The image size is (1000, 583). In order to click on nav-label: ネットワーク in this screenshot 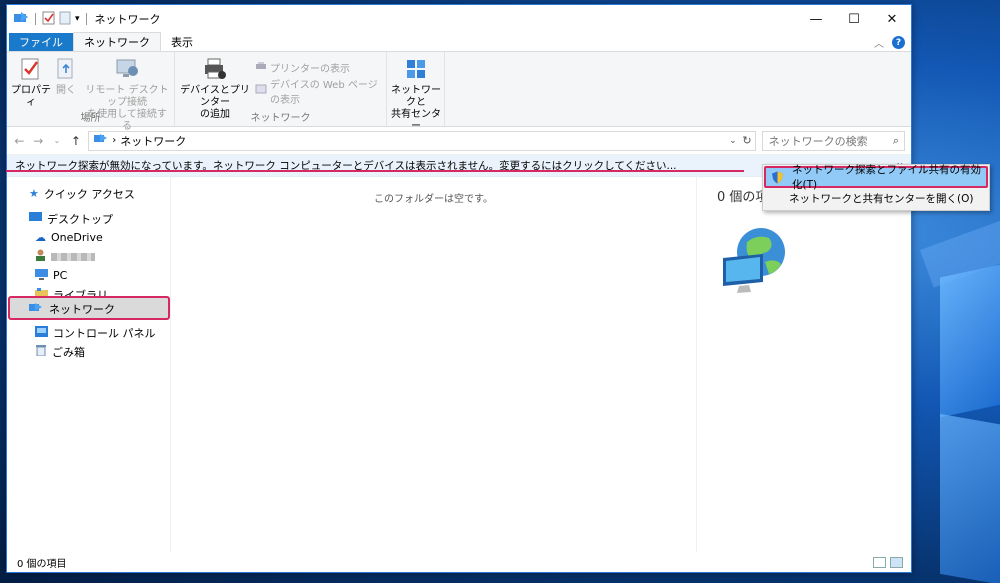, I will do `click(82, 309)`.